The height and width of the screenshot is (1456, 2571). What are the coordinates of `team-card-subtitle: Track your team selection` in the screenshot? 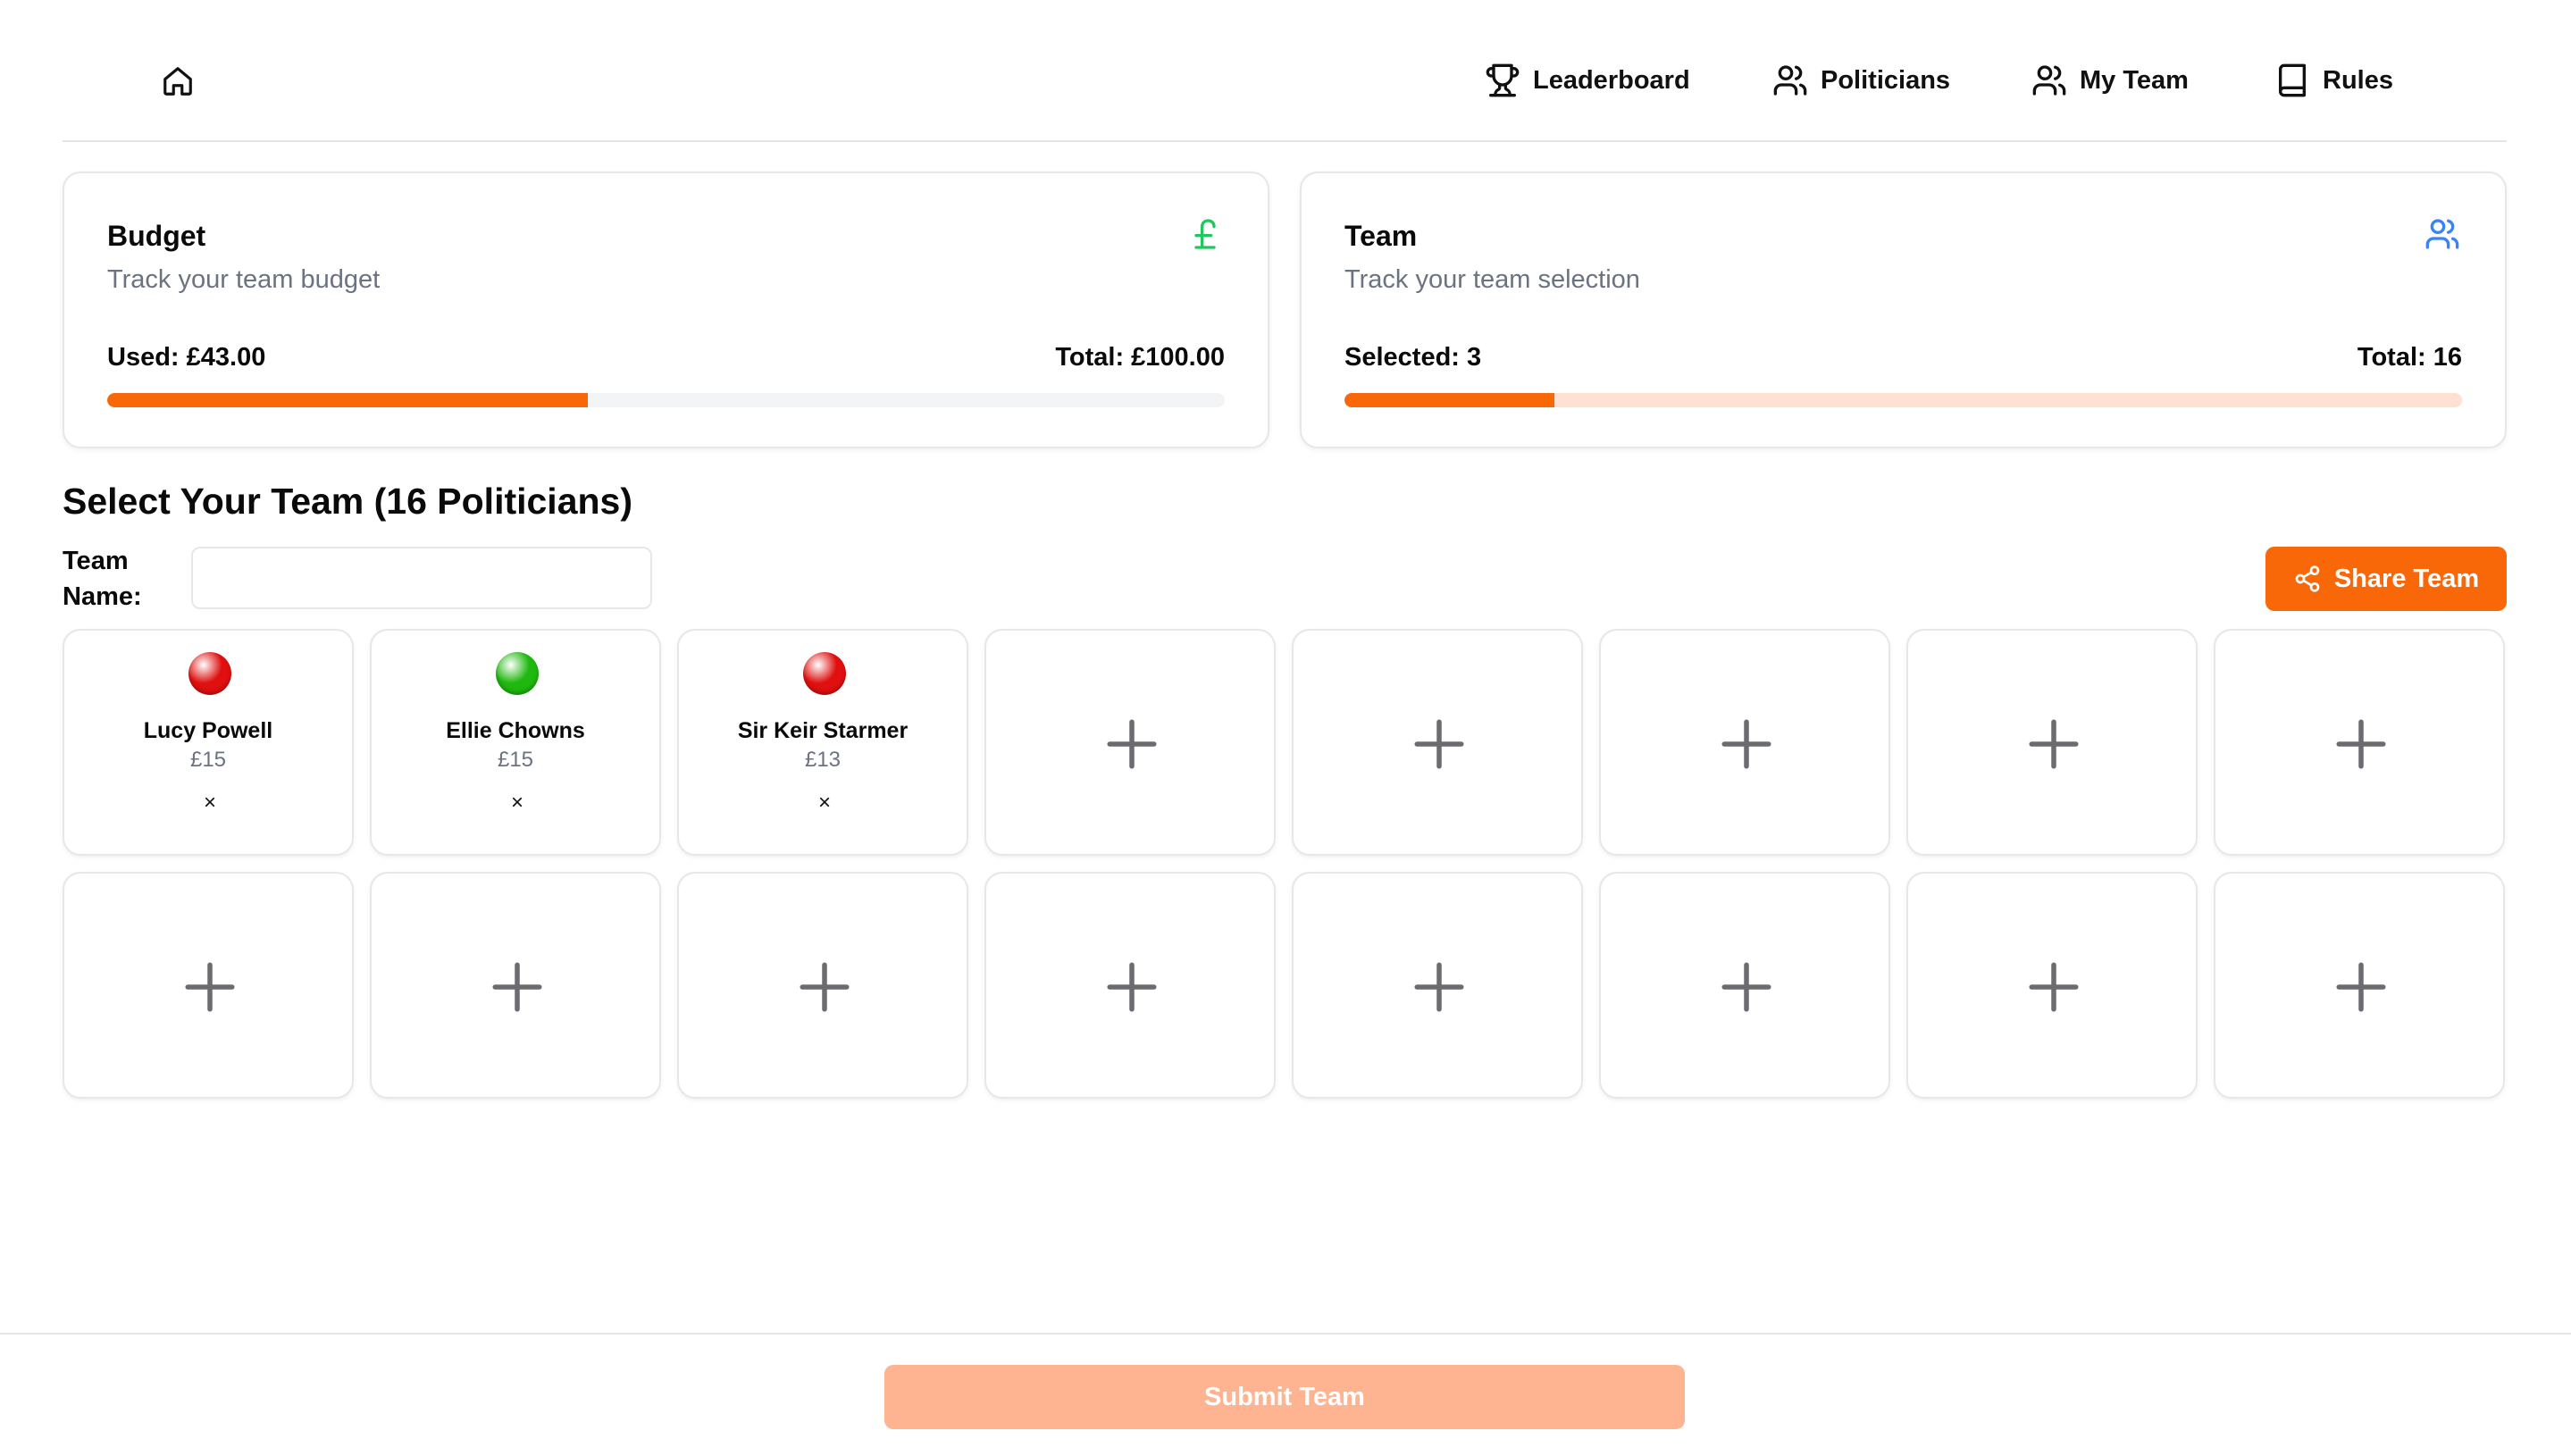 It's located at (1492, 279).